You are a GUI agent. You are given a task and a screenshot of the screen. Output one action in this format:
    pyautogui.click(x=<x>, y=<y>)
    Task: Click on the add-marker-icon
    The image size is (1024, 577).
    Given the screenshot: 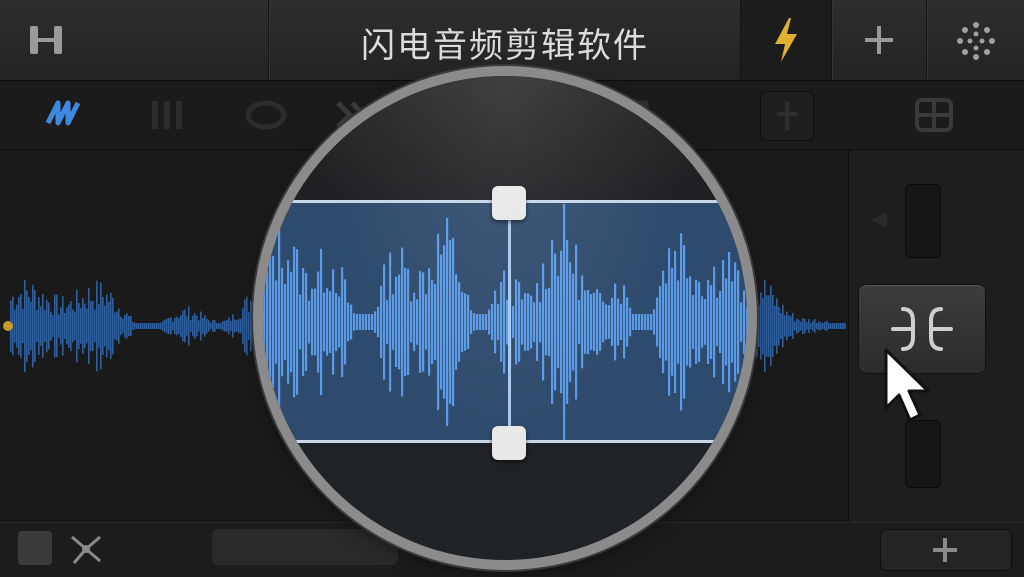 What is the action you would take?
    pyautogui.click(x=787, y=116)
    